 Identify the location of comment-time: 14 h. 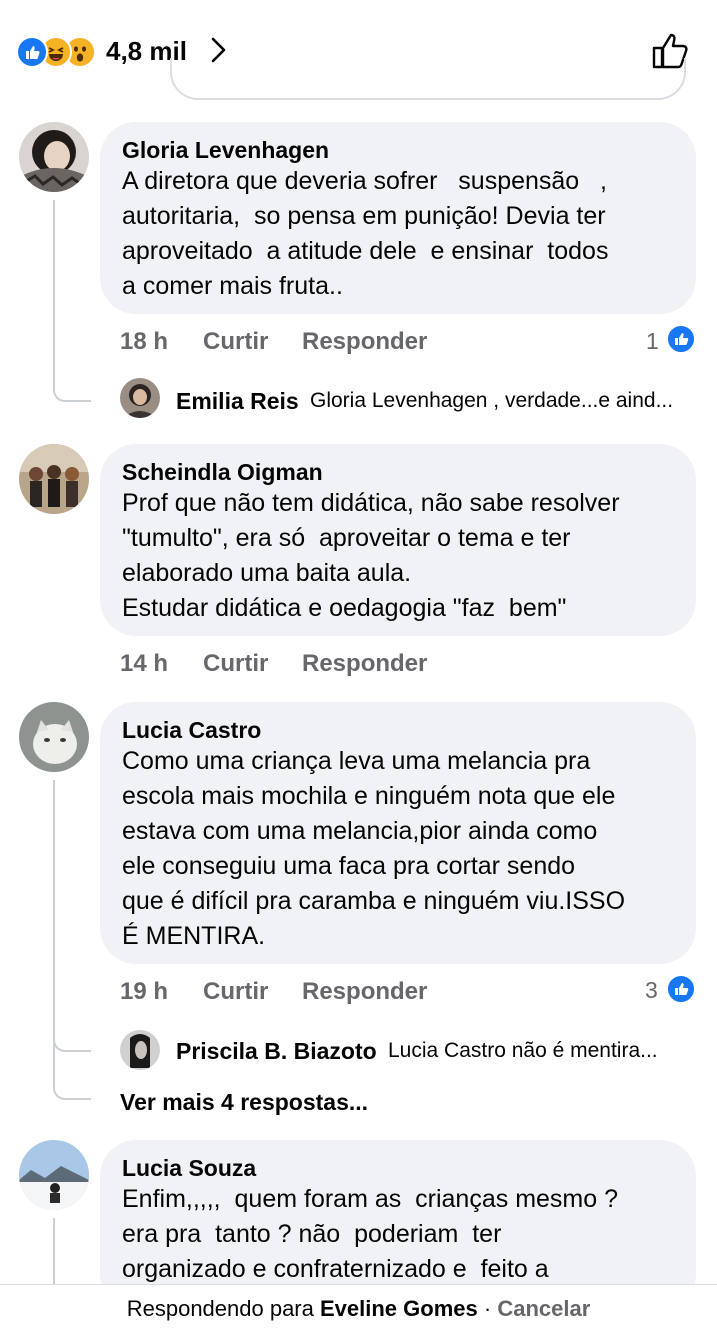
(144, 663).